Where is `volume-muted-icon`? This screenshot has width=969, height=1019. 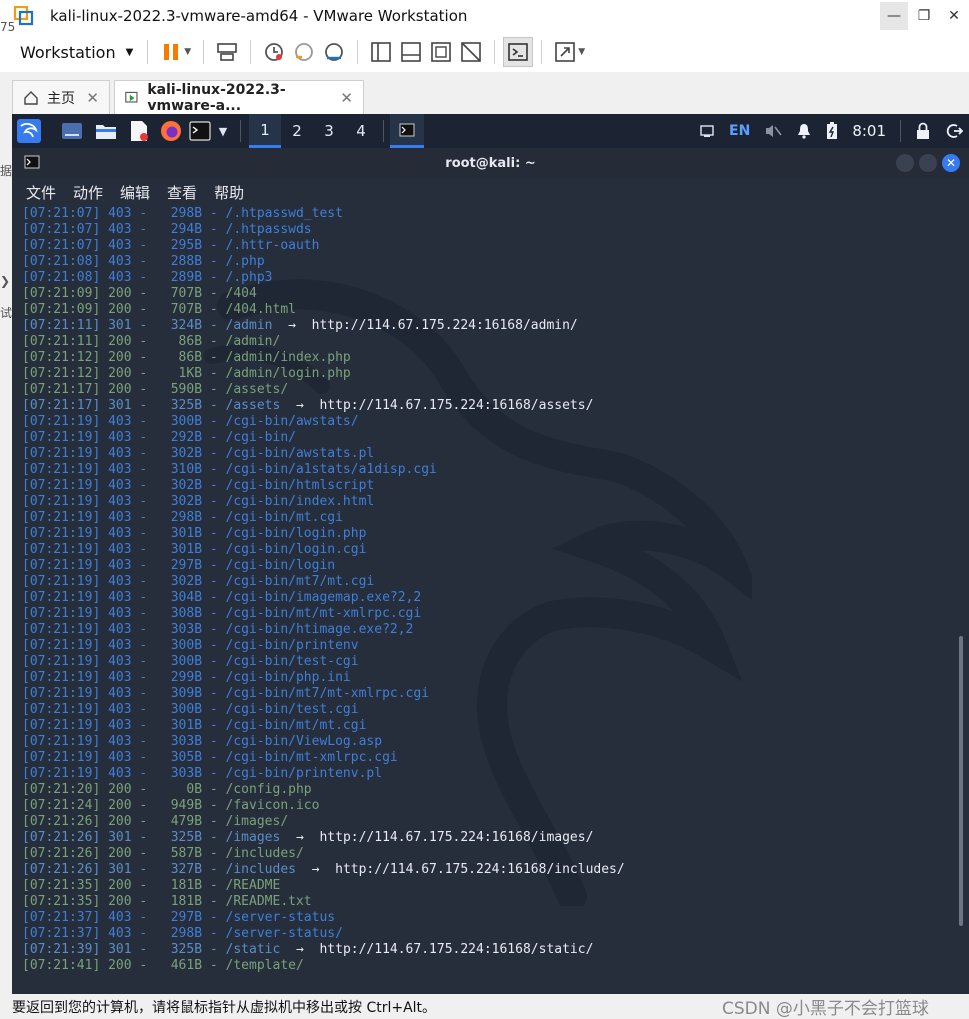 volume-muted-icon is located at coordinates (773, 131).